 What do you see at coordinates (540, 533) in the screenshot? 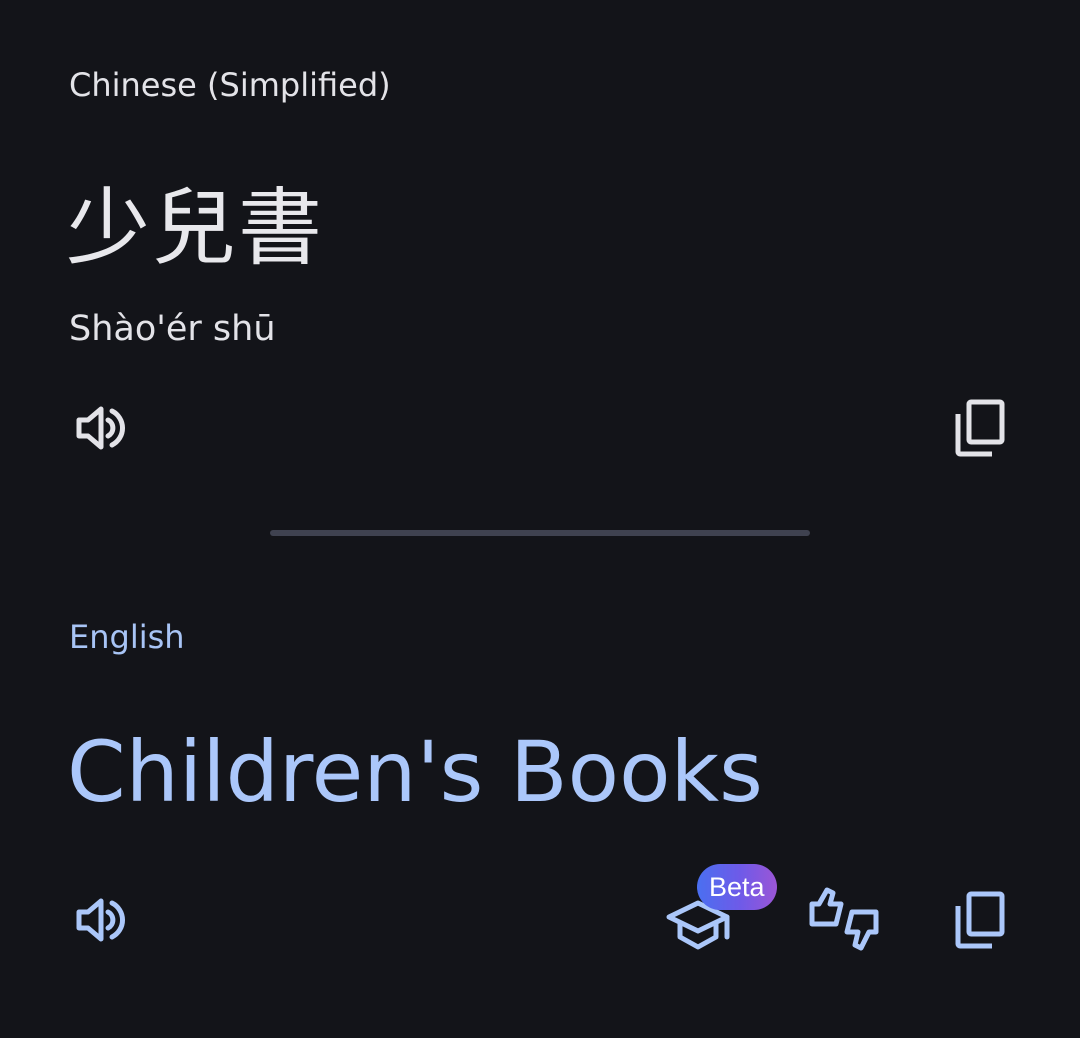
I see `drag-handle-divider` at bounding box center [540, 533].